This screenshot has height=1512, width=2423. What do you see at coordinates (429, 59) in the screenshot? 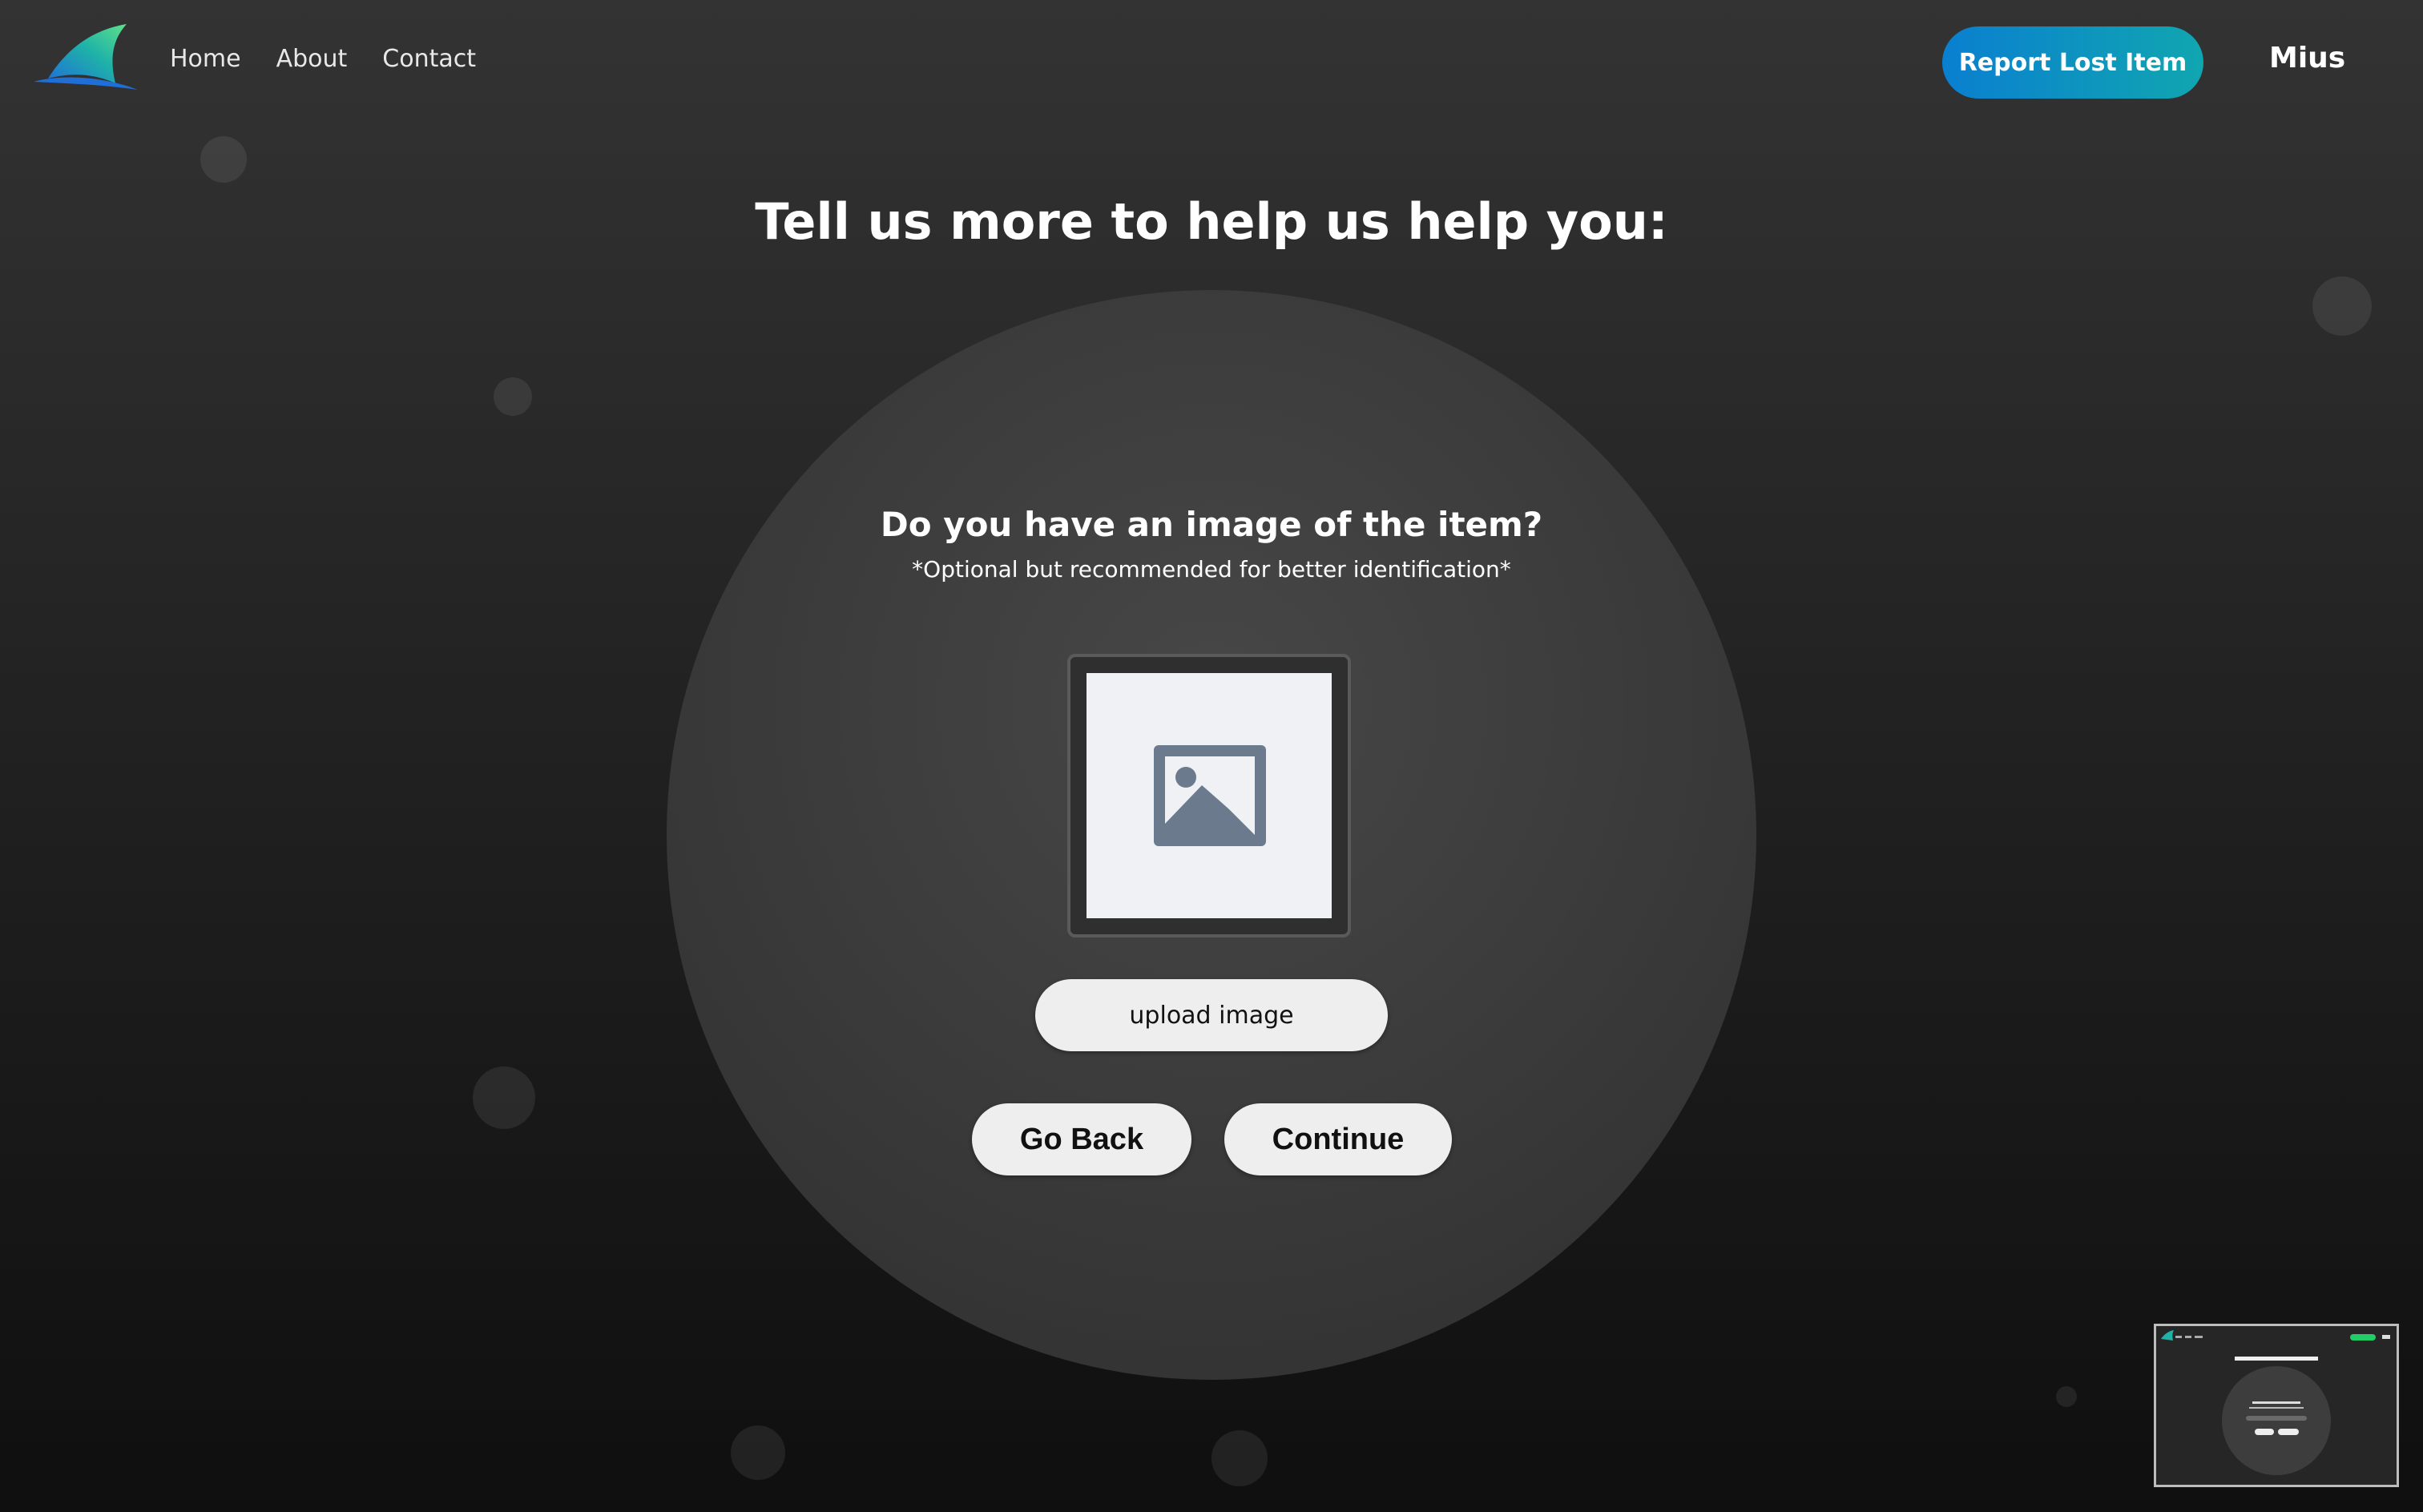
I see `nav-link-contact: Contact` at bounding box center [429, 59].